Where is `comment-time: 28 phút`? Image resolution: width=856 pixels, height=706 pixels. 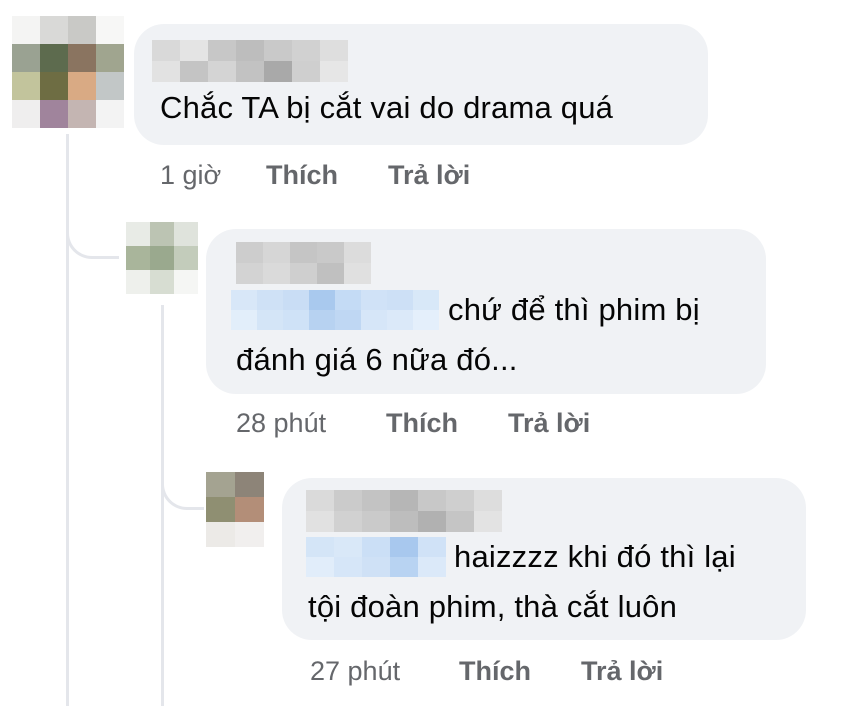 comment-time: 28 phút is located at coordinates (281, 423).